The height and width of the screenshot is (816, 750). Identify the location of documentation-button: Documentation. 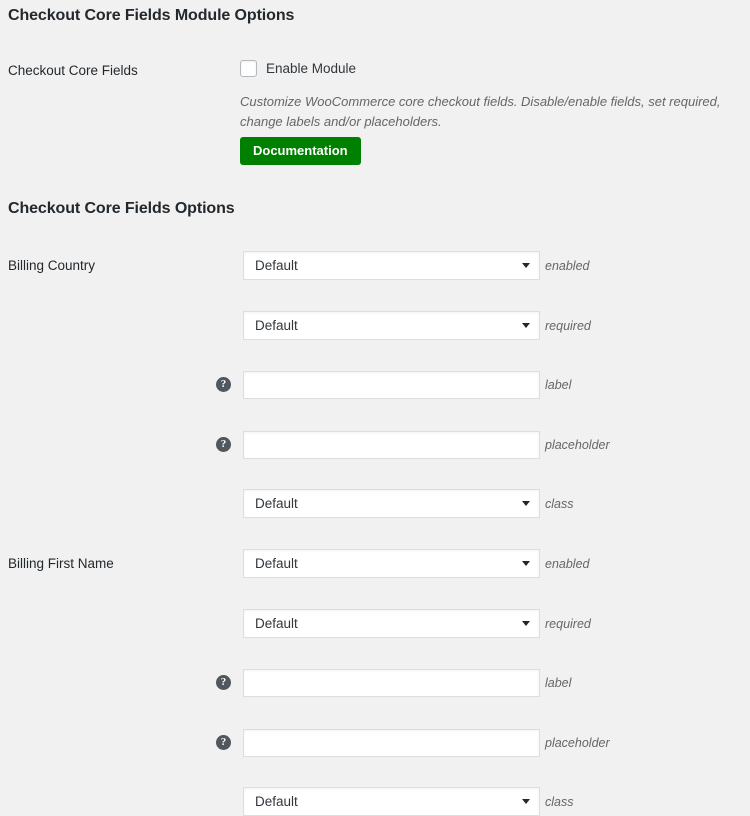
(300, 151).